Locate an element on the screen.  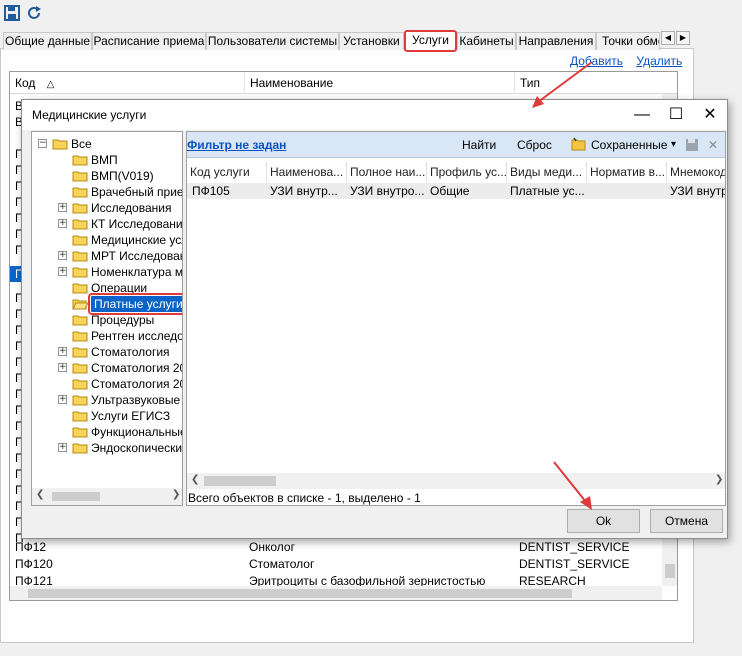
chevron-down-icon: ▾ is located at coordinates (673, 145).